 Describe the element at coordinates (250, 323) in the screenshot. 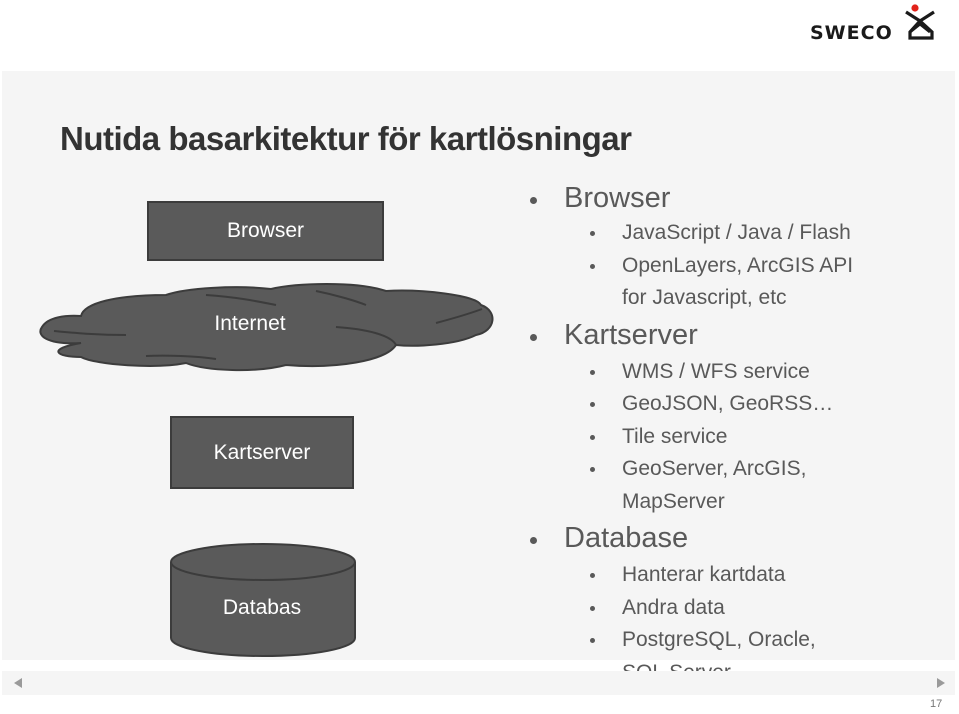

I see `internet-label: Internet` at that location.